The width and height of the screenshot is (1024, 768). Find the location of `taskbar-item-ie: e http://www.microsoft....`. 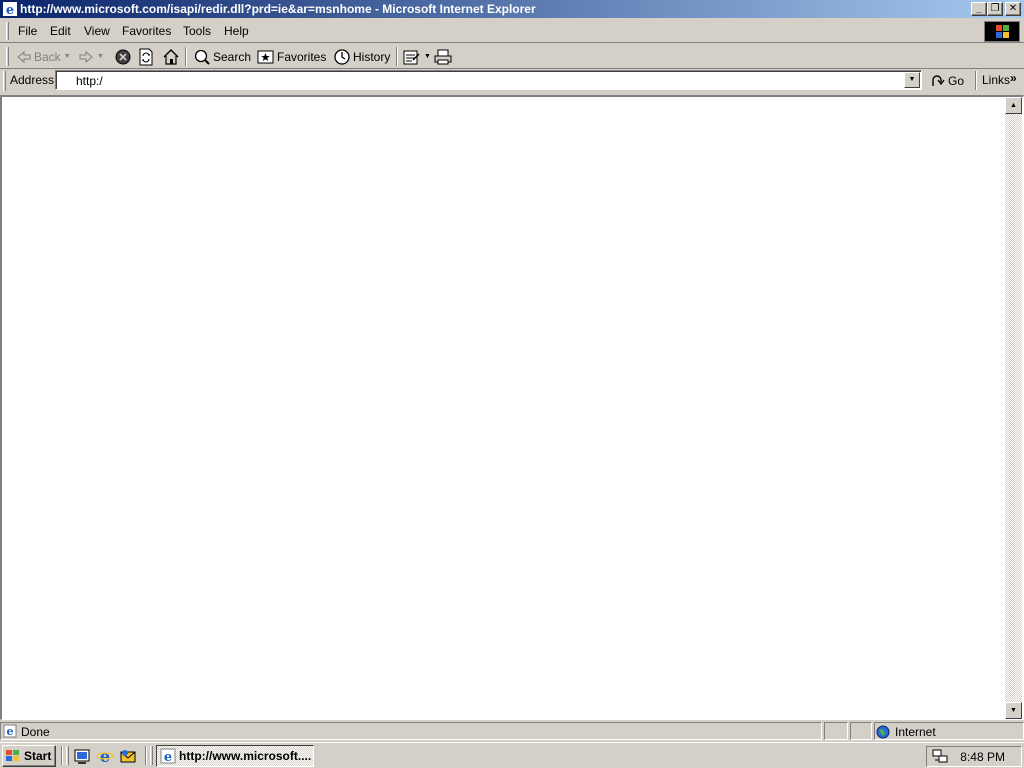

taskbar-item-ie: e http://www.microsoft.... is located at coordinates (235, 756).